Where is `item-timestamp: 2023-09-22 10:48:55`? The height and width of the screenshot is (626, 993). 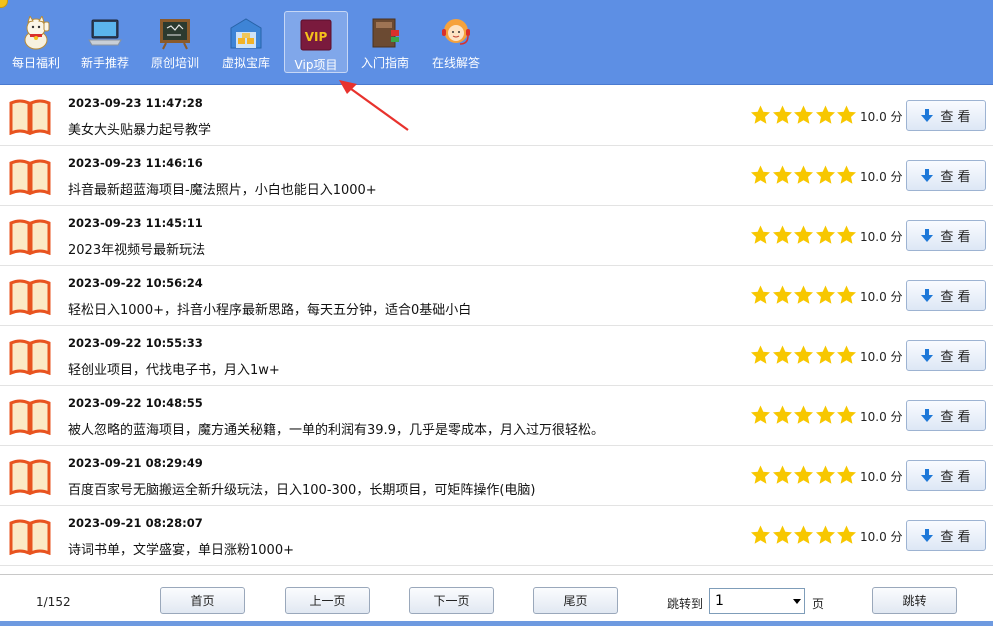 item-timestamp: 2023-09-22 10:48:55 is located at coordinates (135, 403).